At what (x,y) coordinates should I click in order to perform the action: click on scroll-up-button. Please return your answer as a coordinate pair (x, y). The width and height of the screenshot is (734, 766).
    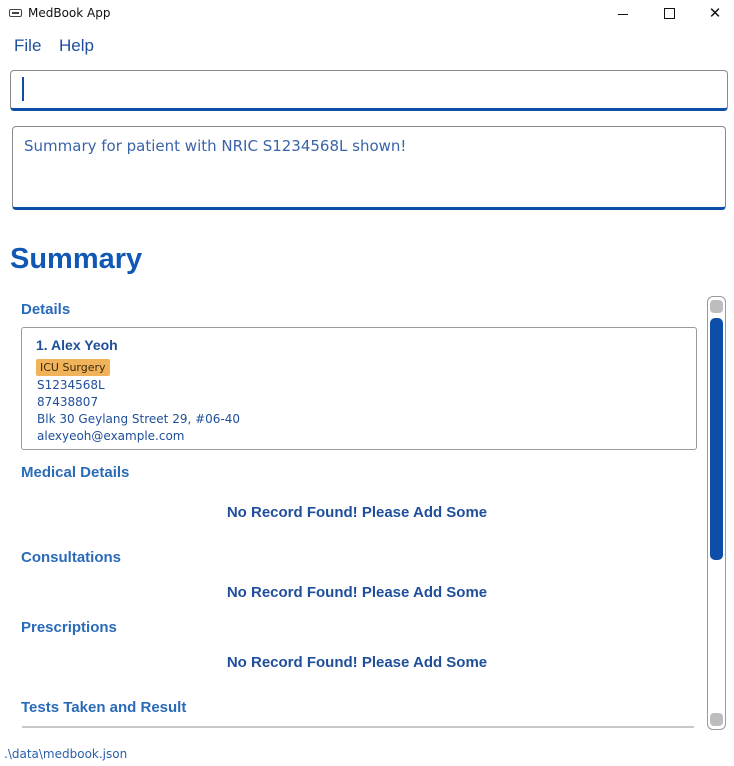
    Looking at the image, I should click on (716, 306).